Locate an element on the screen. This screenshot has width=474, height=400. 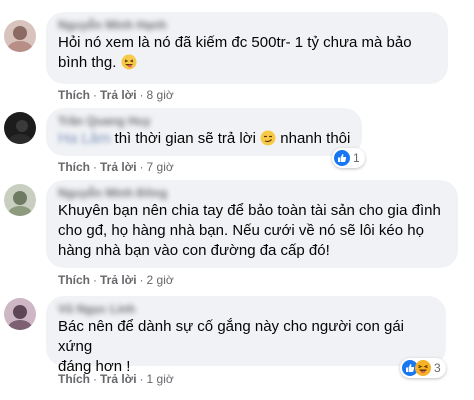
haha-icon is located at coordinates (423, 368).